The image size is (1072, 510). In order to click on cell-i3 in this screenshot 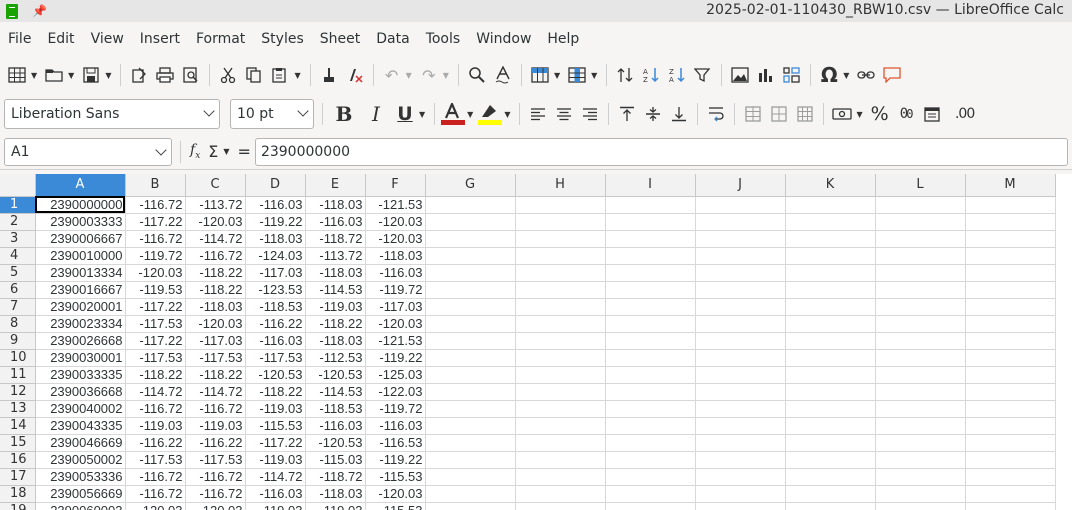, I will do `click(650, 239)`.